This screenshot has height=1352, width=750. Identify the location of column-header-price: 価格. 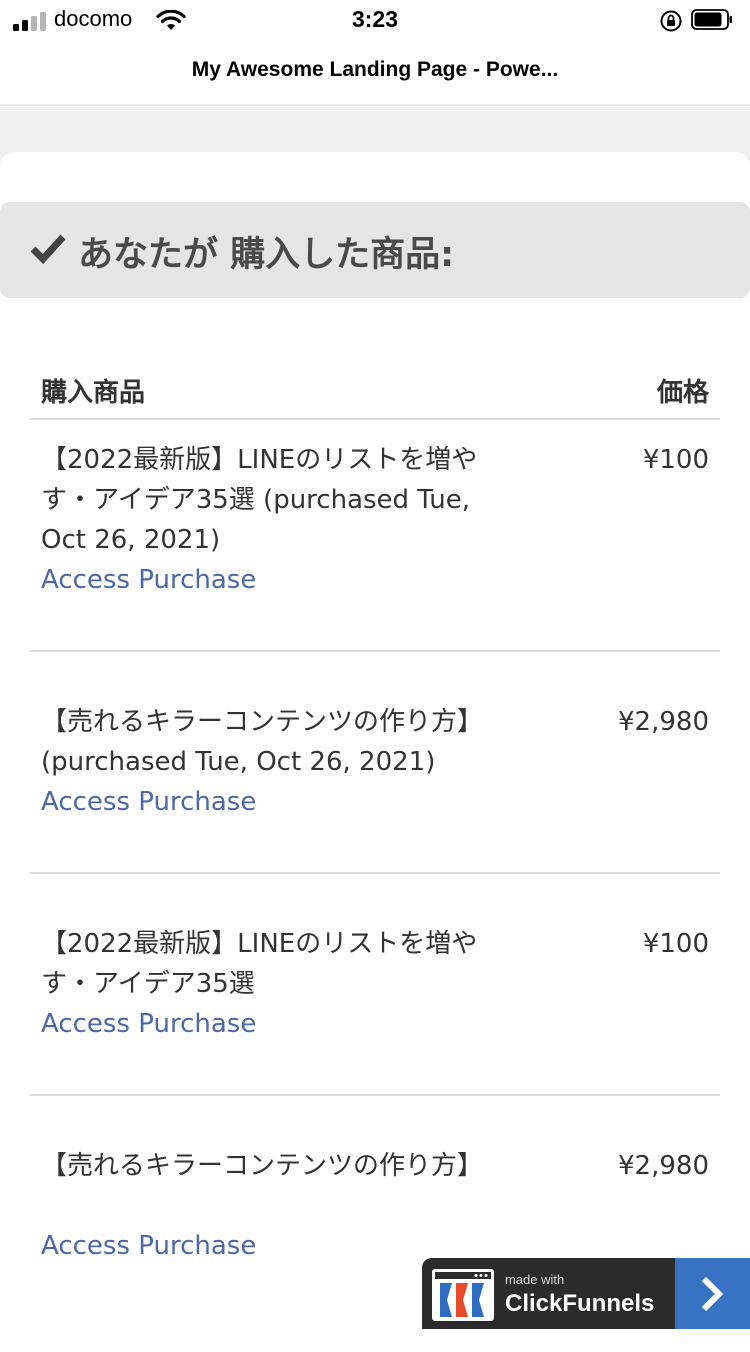
(682, 393).